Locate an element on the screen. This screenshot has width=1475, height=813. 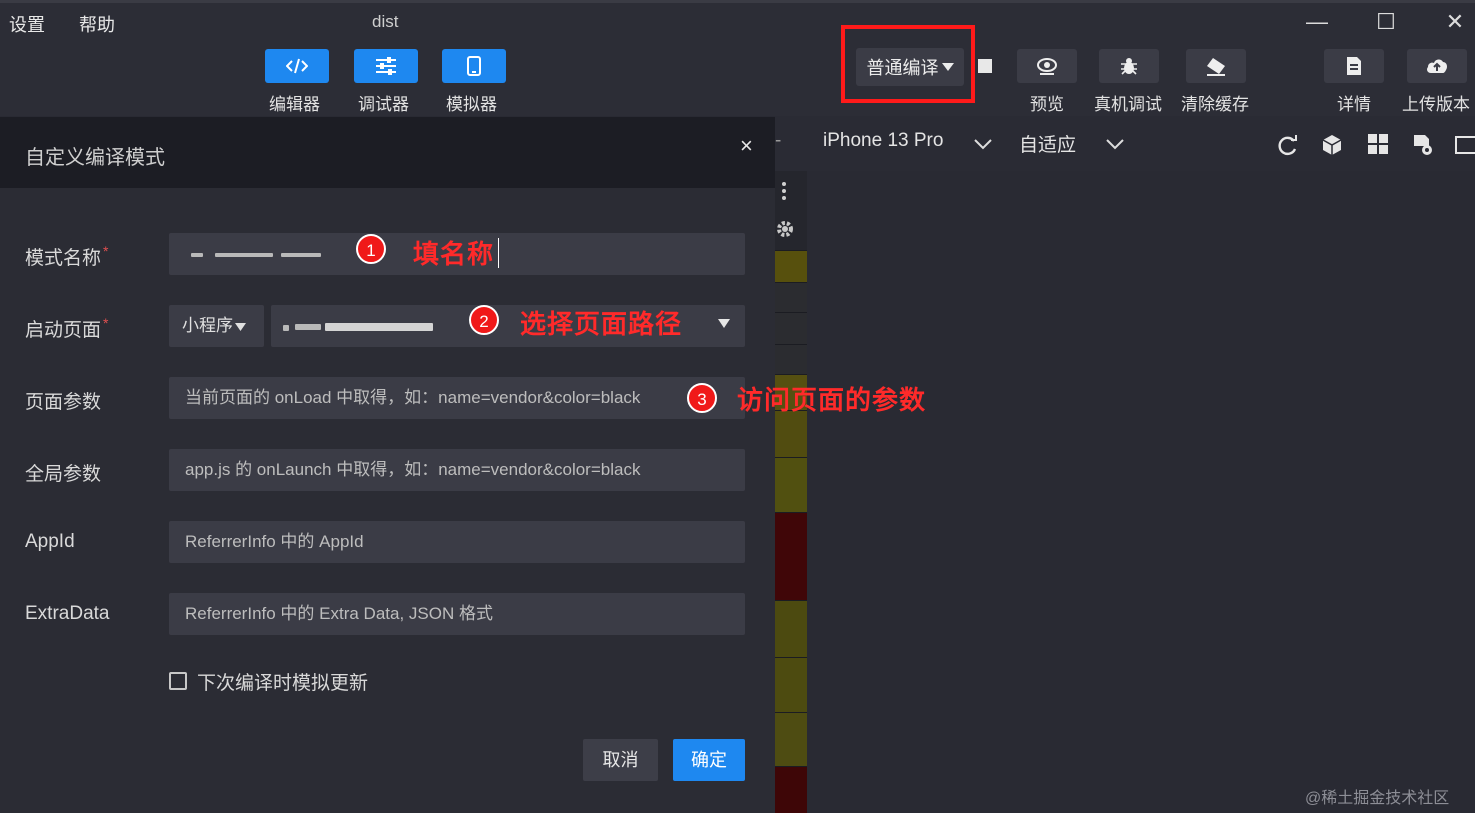
launch-type-value: 小程序 is located at coordinates (207, 325).